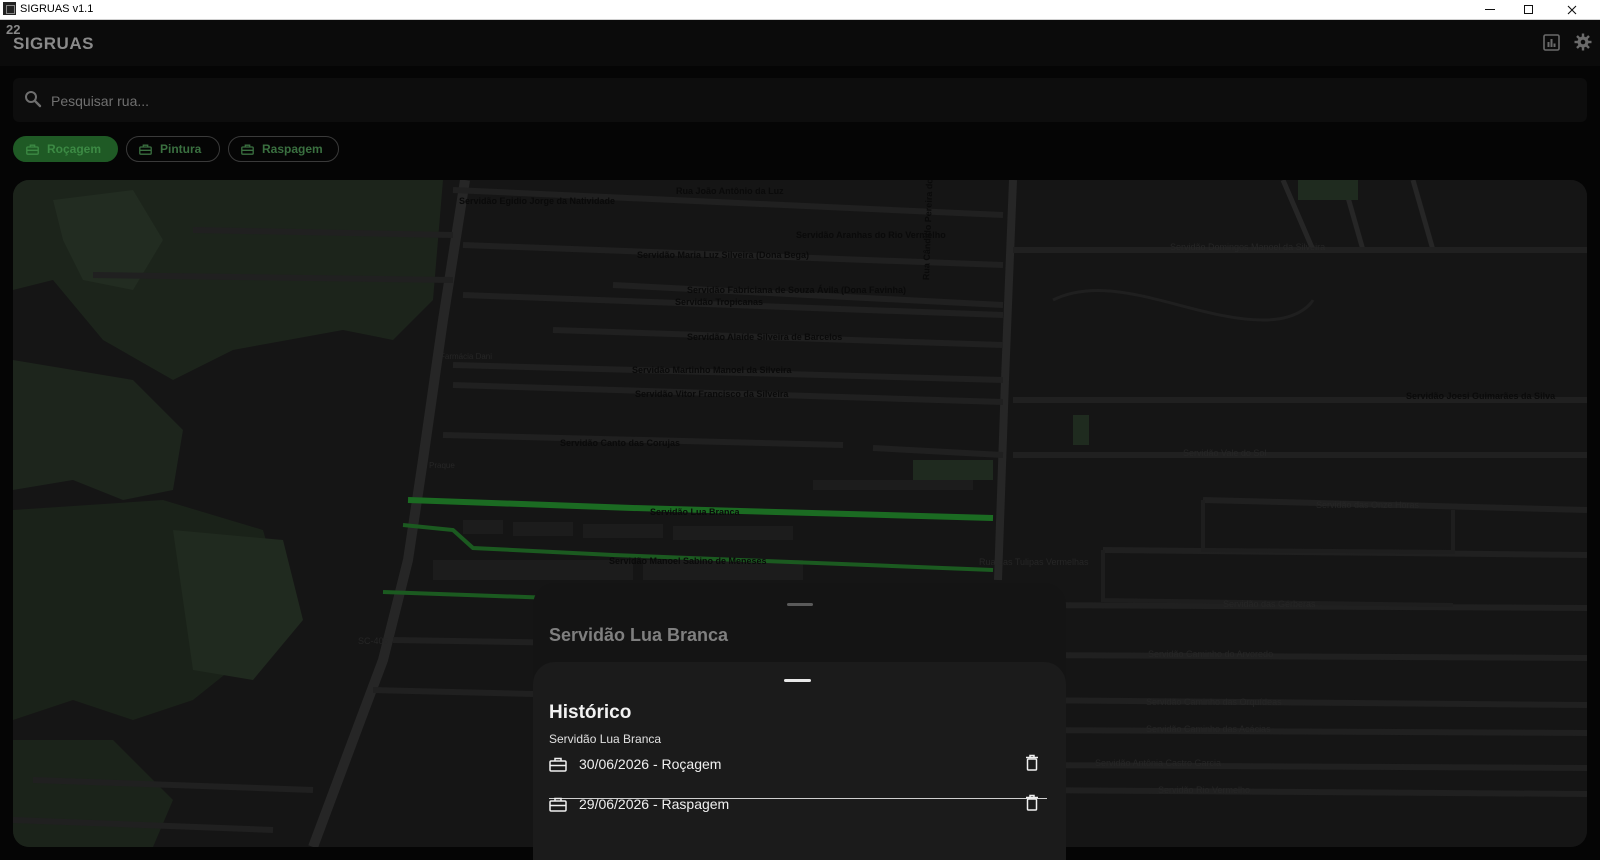  I want to click on map-label: Rua das Tulipas Vermelhas, so click(1034, 562).